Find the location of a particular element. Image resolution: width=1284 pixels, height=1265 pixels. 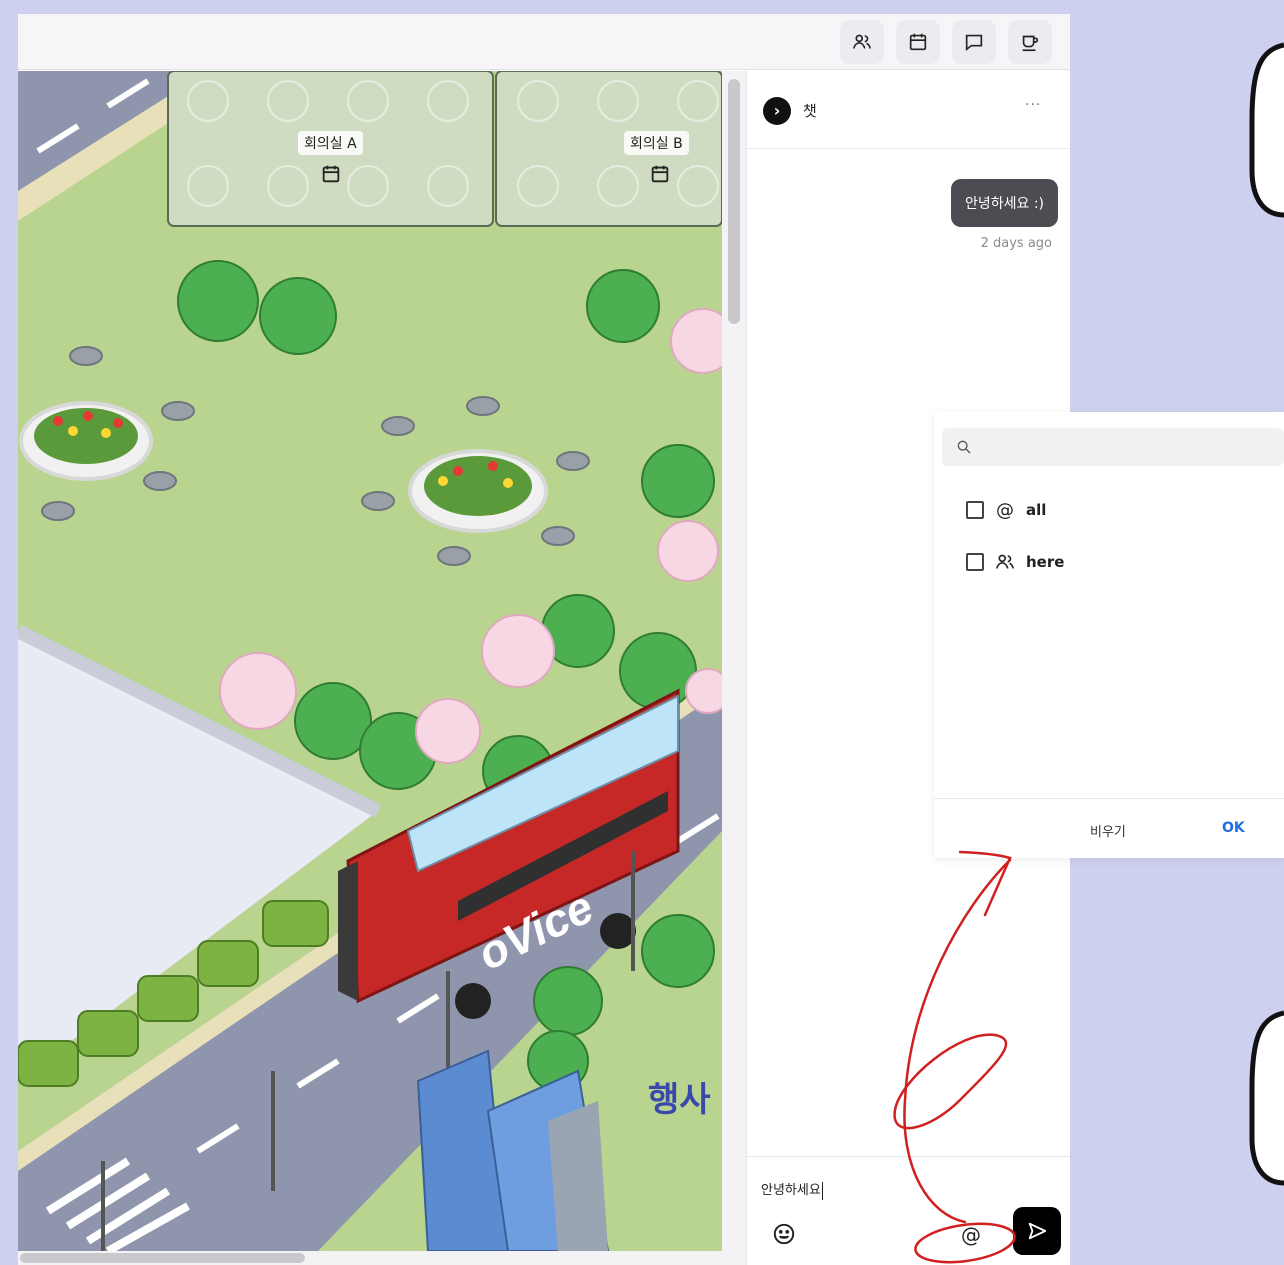

message-input-value: 안녕하세요 is located at coordinates (791, 1190).